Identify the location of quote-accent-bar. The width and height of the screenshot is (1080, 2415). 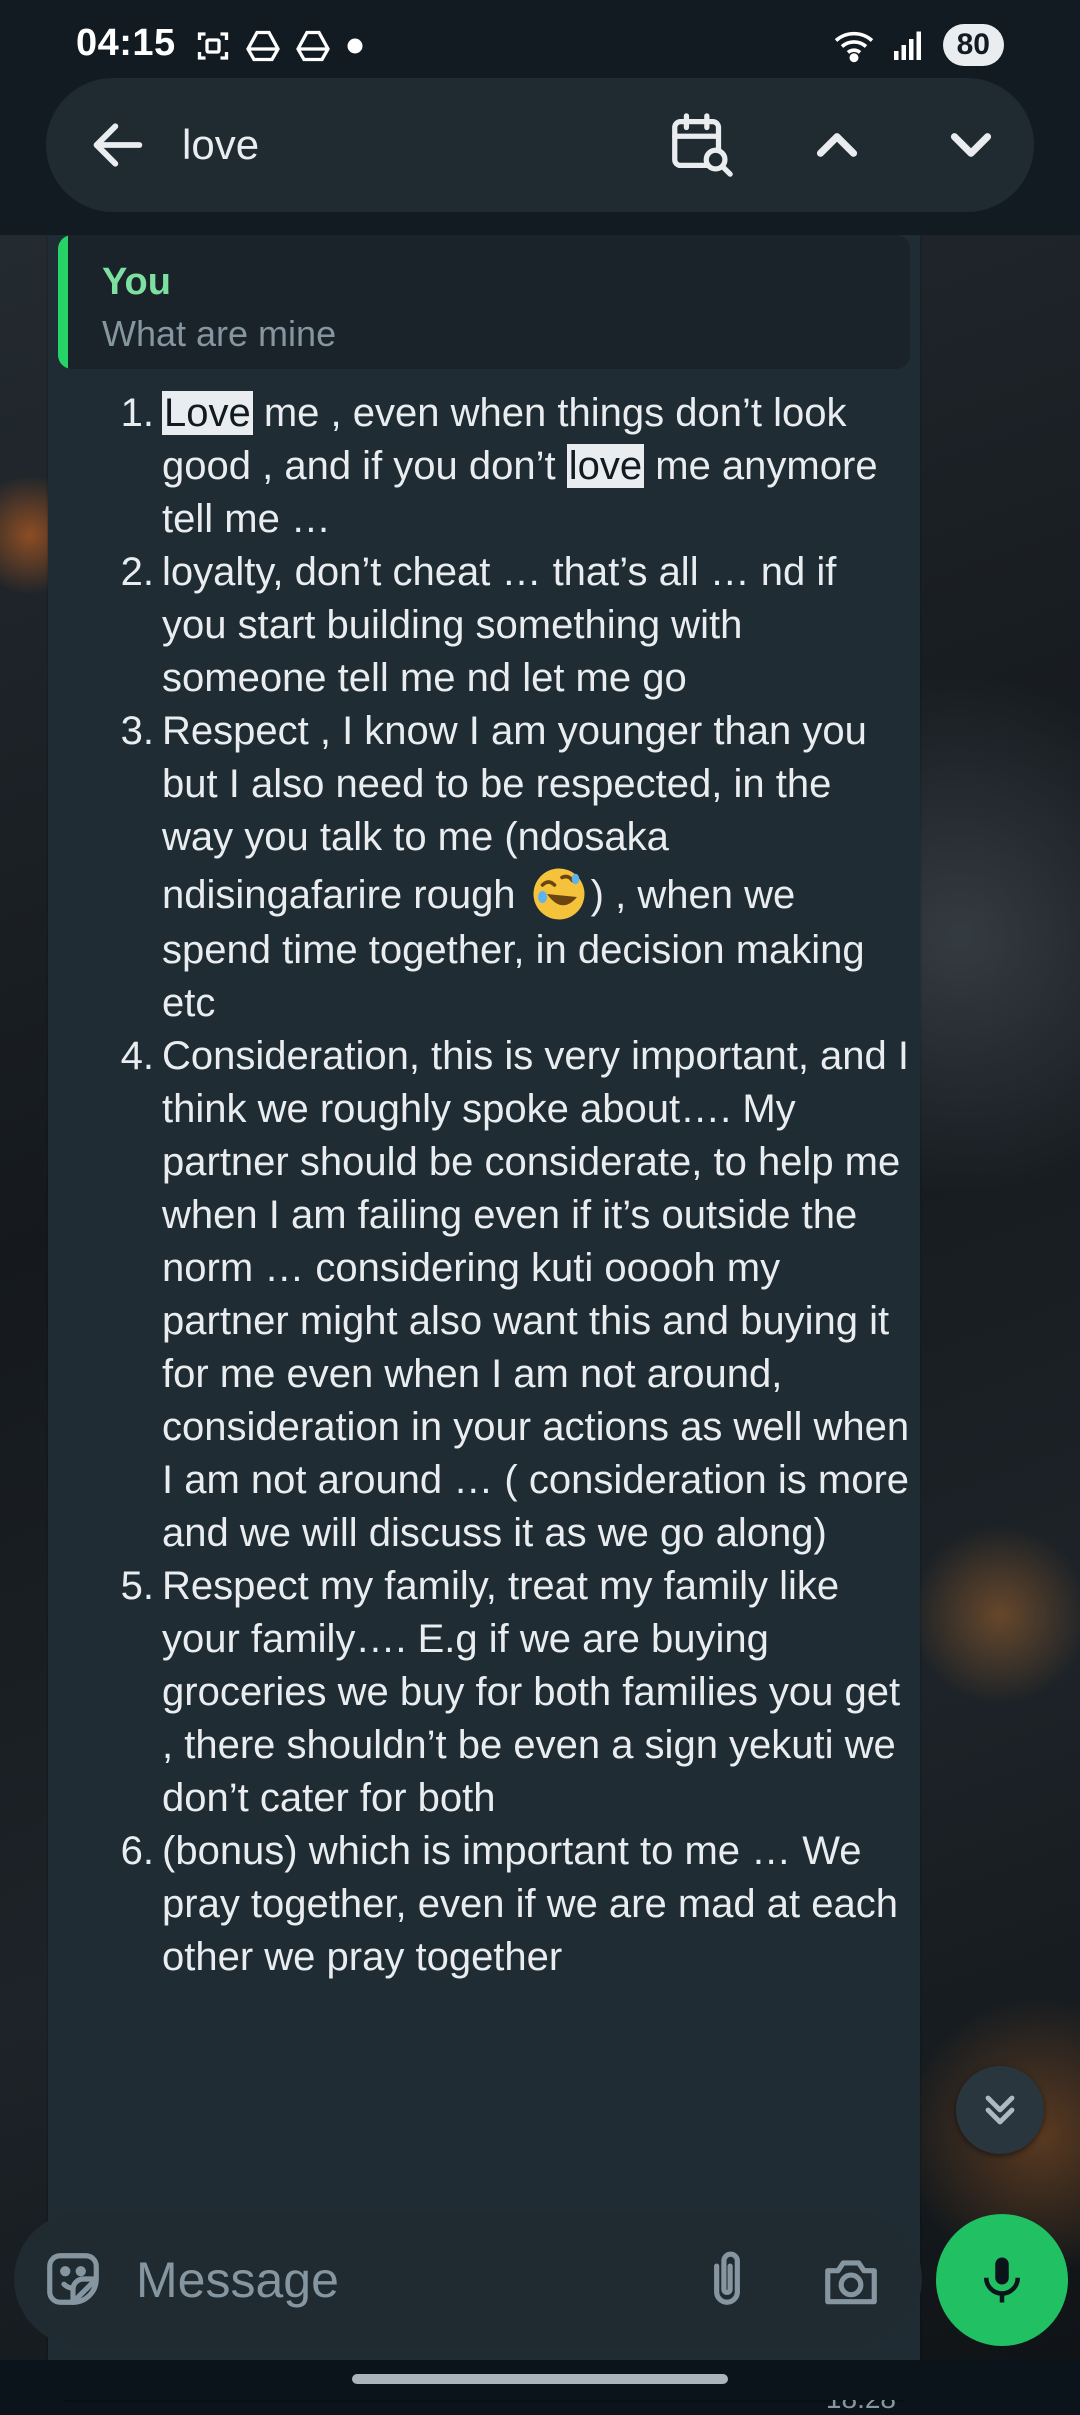
(63, 302).